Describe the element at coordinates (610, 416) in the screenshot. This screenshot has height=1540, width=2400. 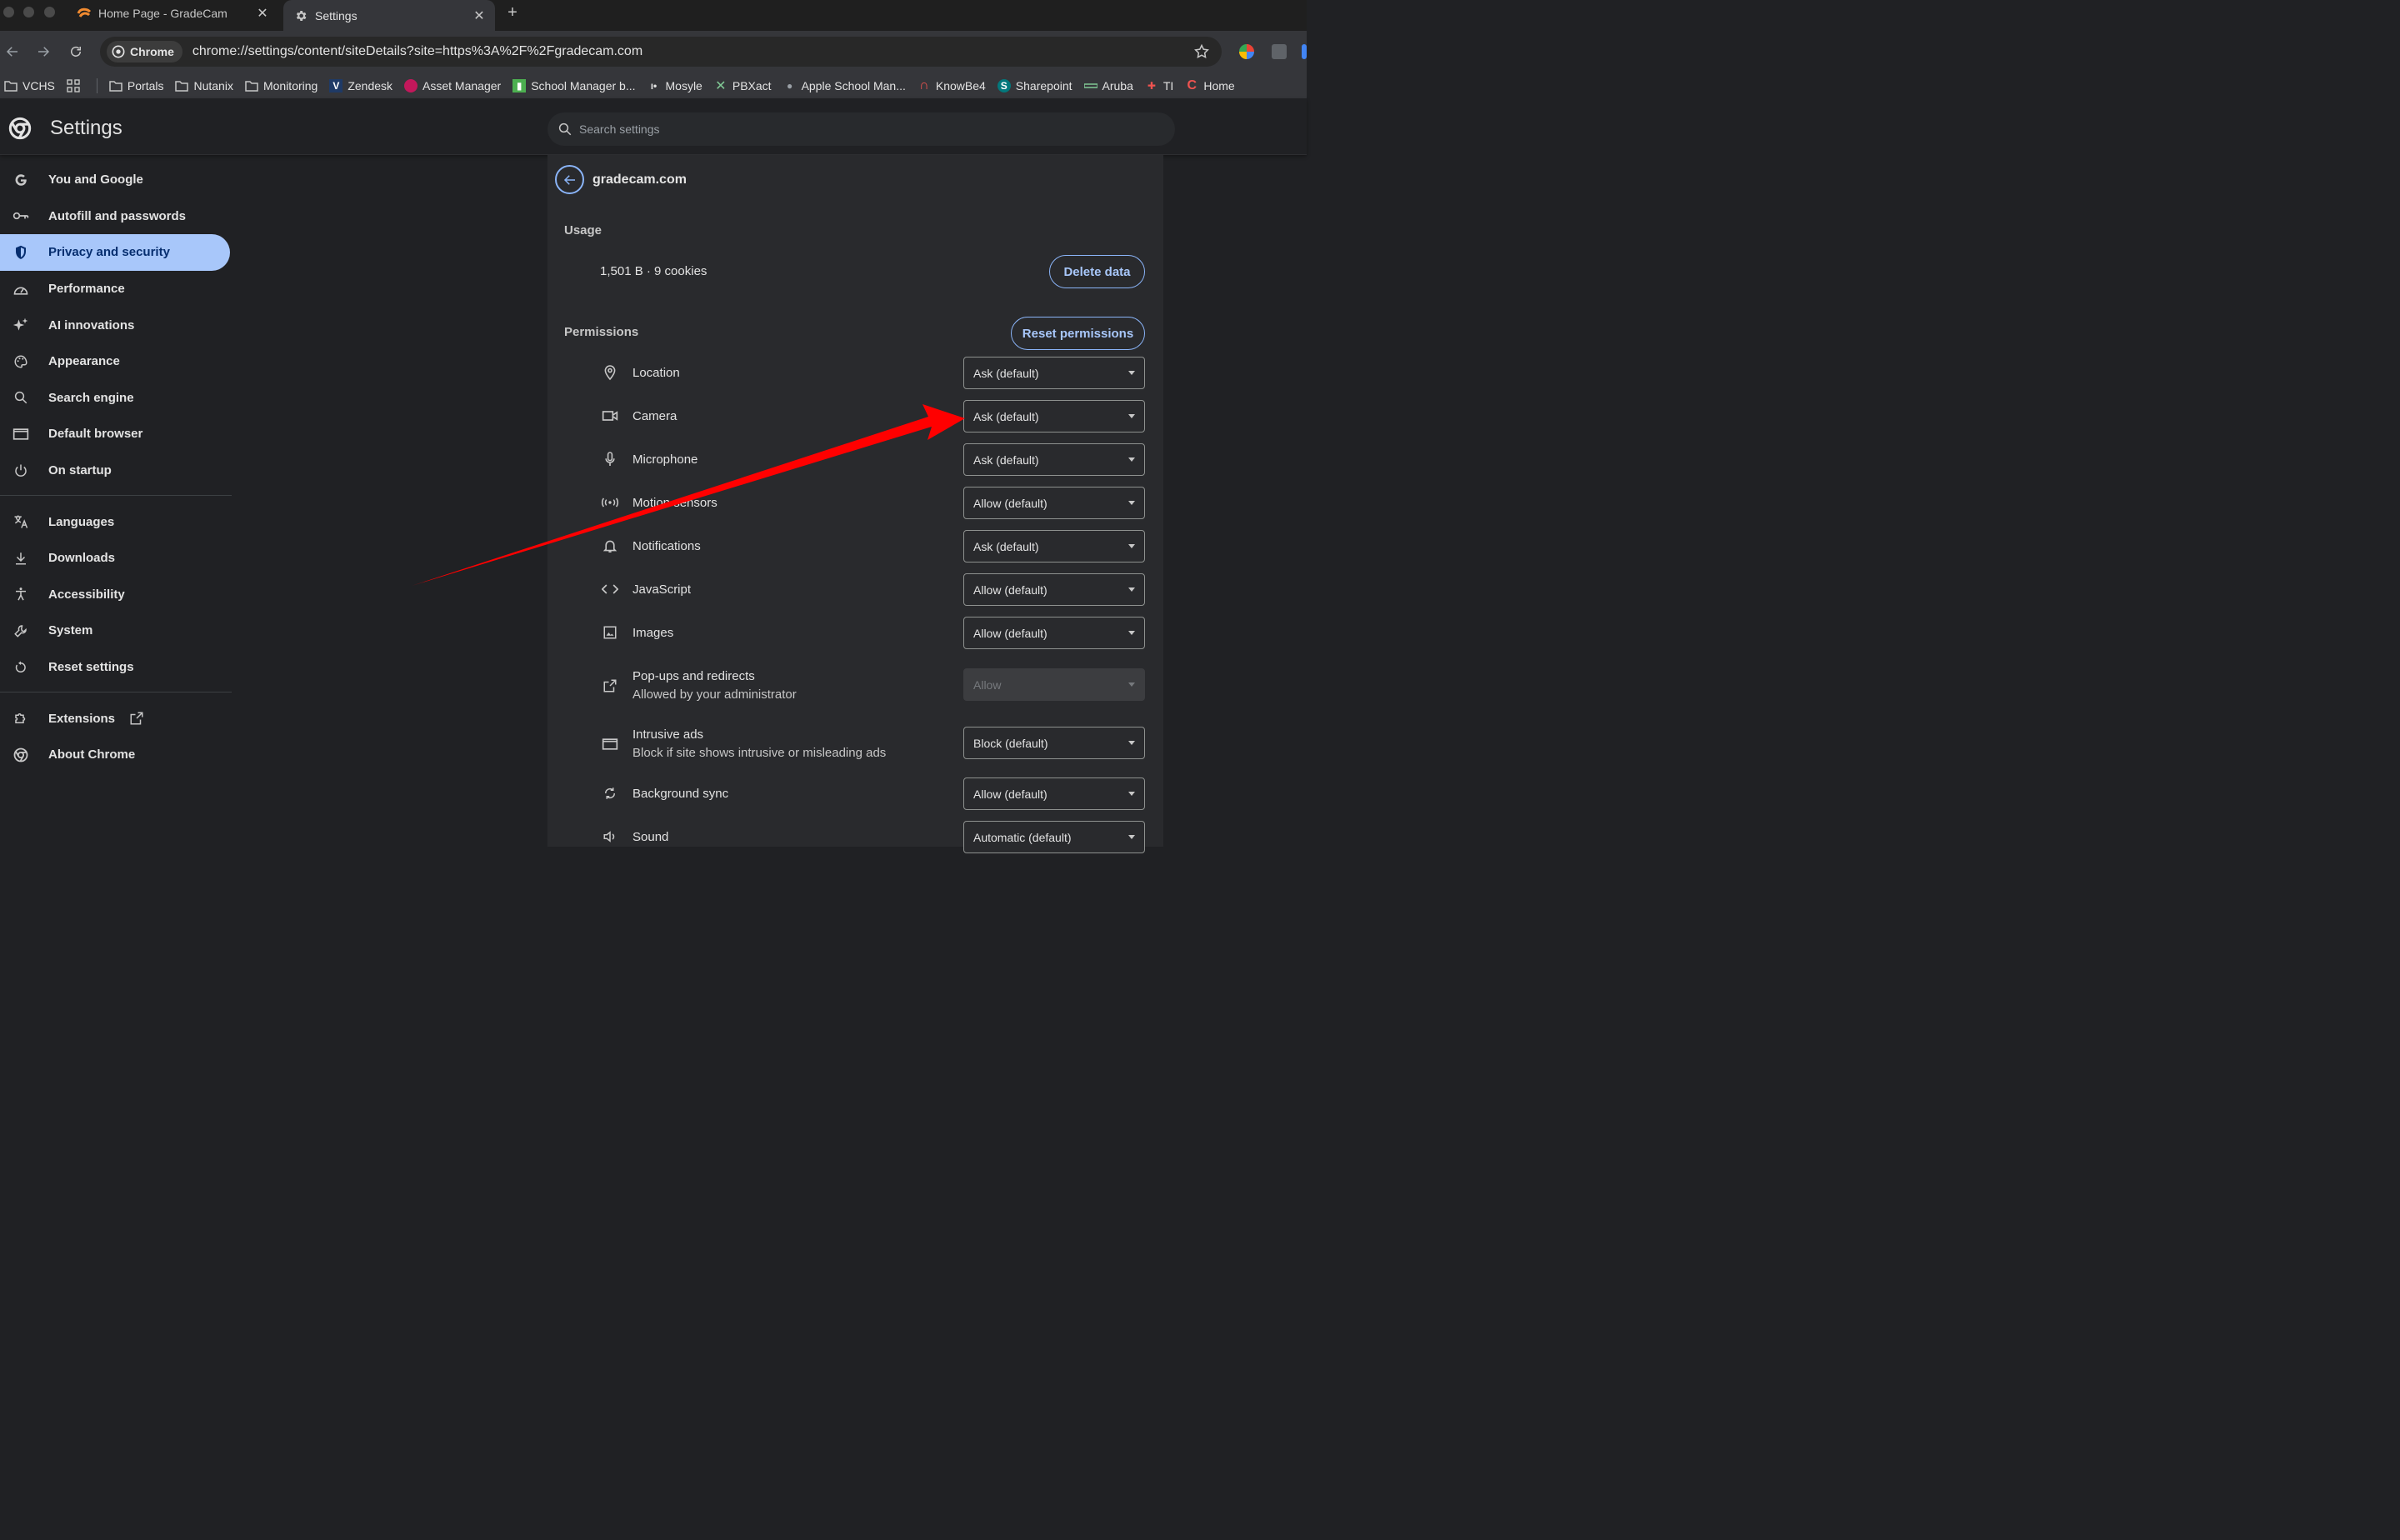
I see `camera-icon` at that location.